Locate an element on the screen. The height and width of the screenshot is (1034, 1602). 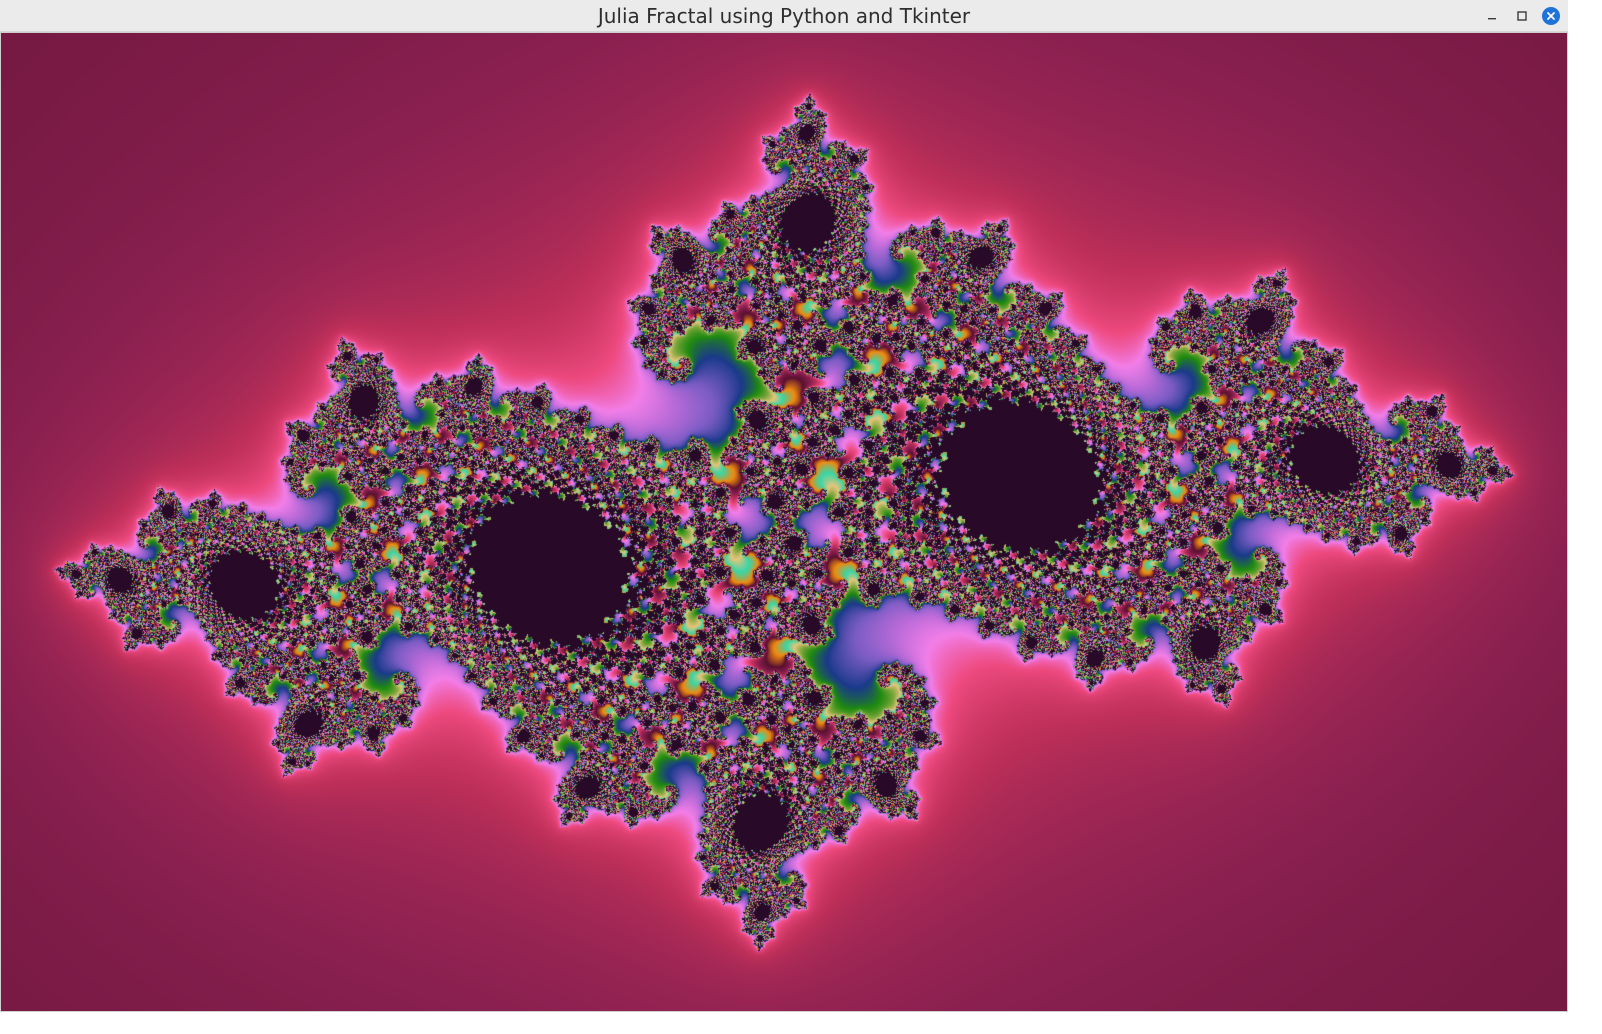
window-controls is located at coordinates (1521, 16).